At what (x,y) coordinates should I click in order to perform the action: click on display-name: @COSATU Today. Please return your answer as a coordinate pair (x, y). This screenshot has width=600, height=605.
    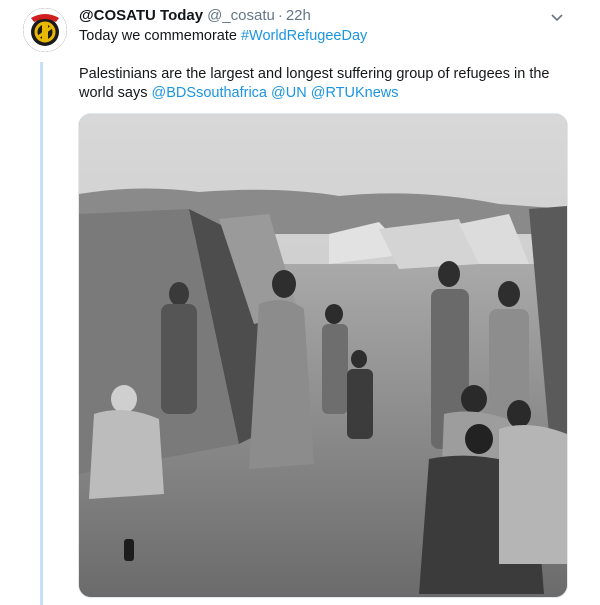
    Looking at the image, I should click on (141, 16).